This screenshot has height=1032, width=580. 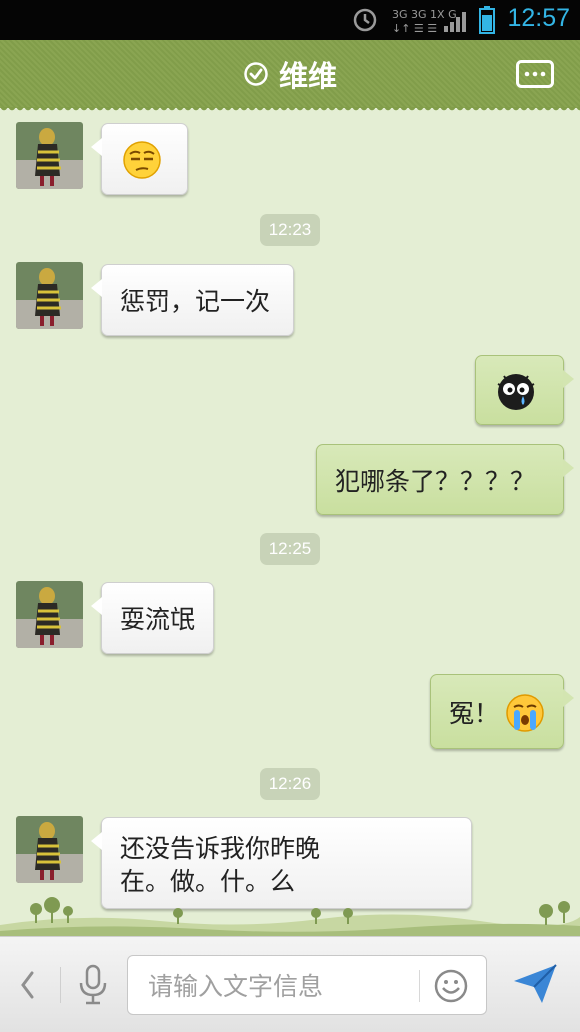 I want to click on message-text-line: 在。做。什。么, so click(x=208, y=881).